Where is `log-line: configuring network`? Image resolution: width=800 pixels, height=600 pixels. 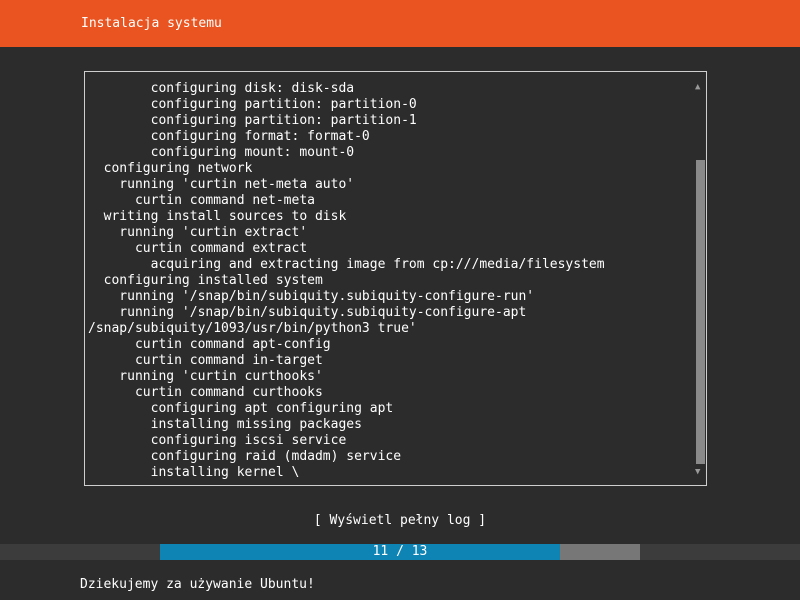
log-line: configuring network is located at coordinates (170, 168).